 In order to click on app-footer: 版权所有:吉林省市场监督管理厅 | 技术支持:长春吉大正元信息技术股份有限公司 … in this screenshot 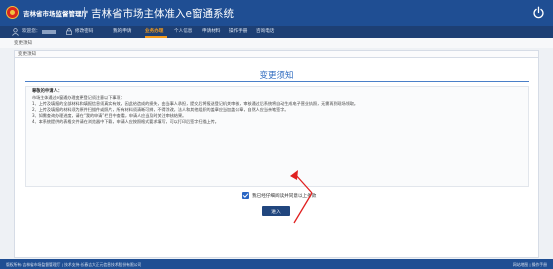, I will do `click(276, 264)`.